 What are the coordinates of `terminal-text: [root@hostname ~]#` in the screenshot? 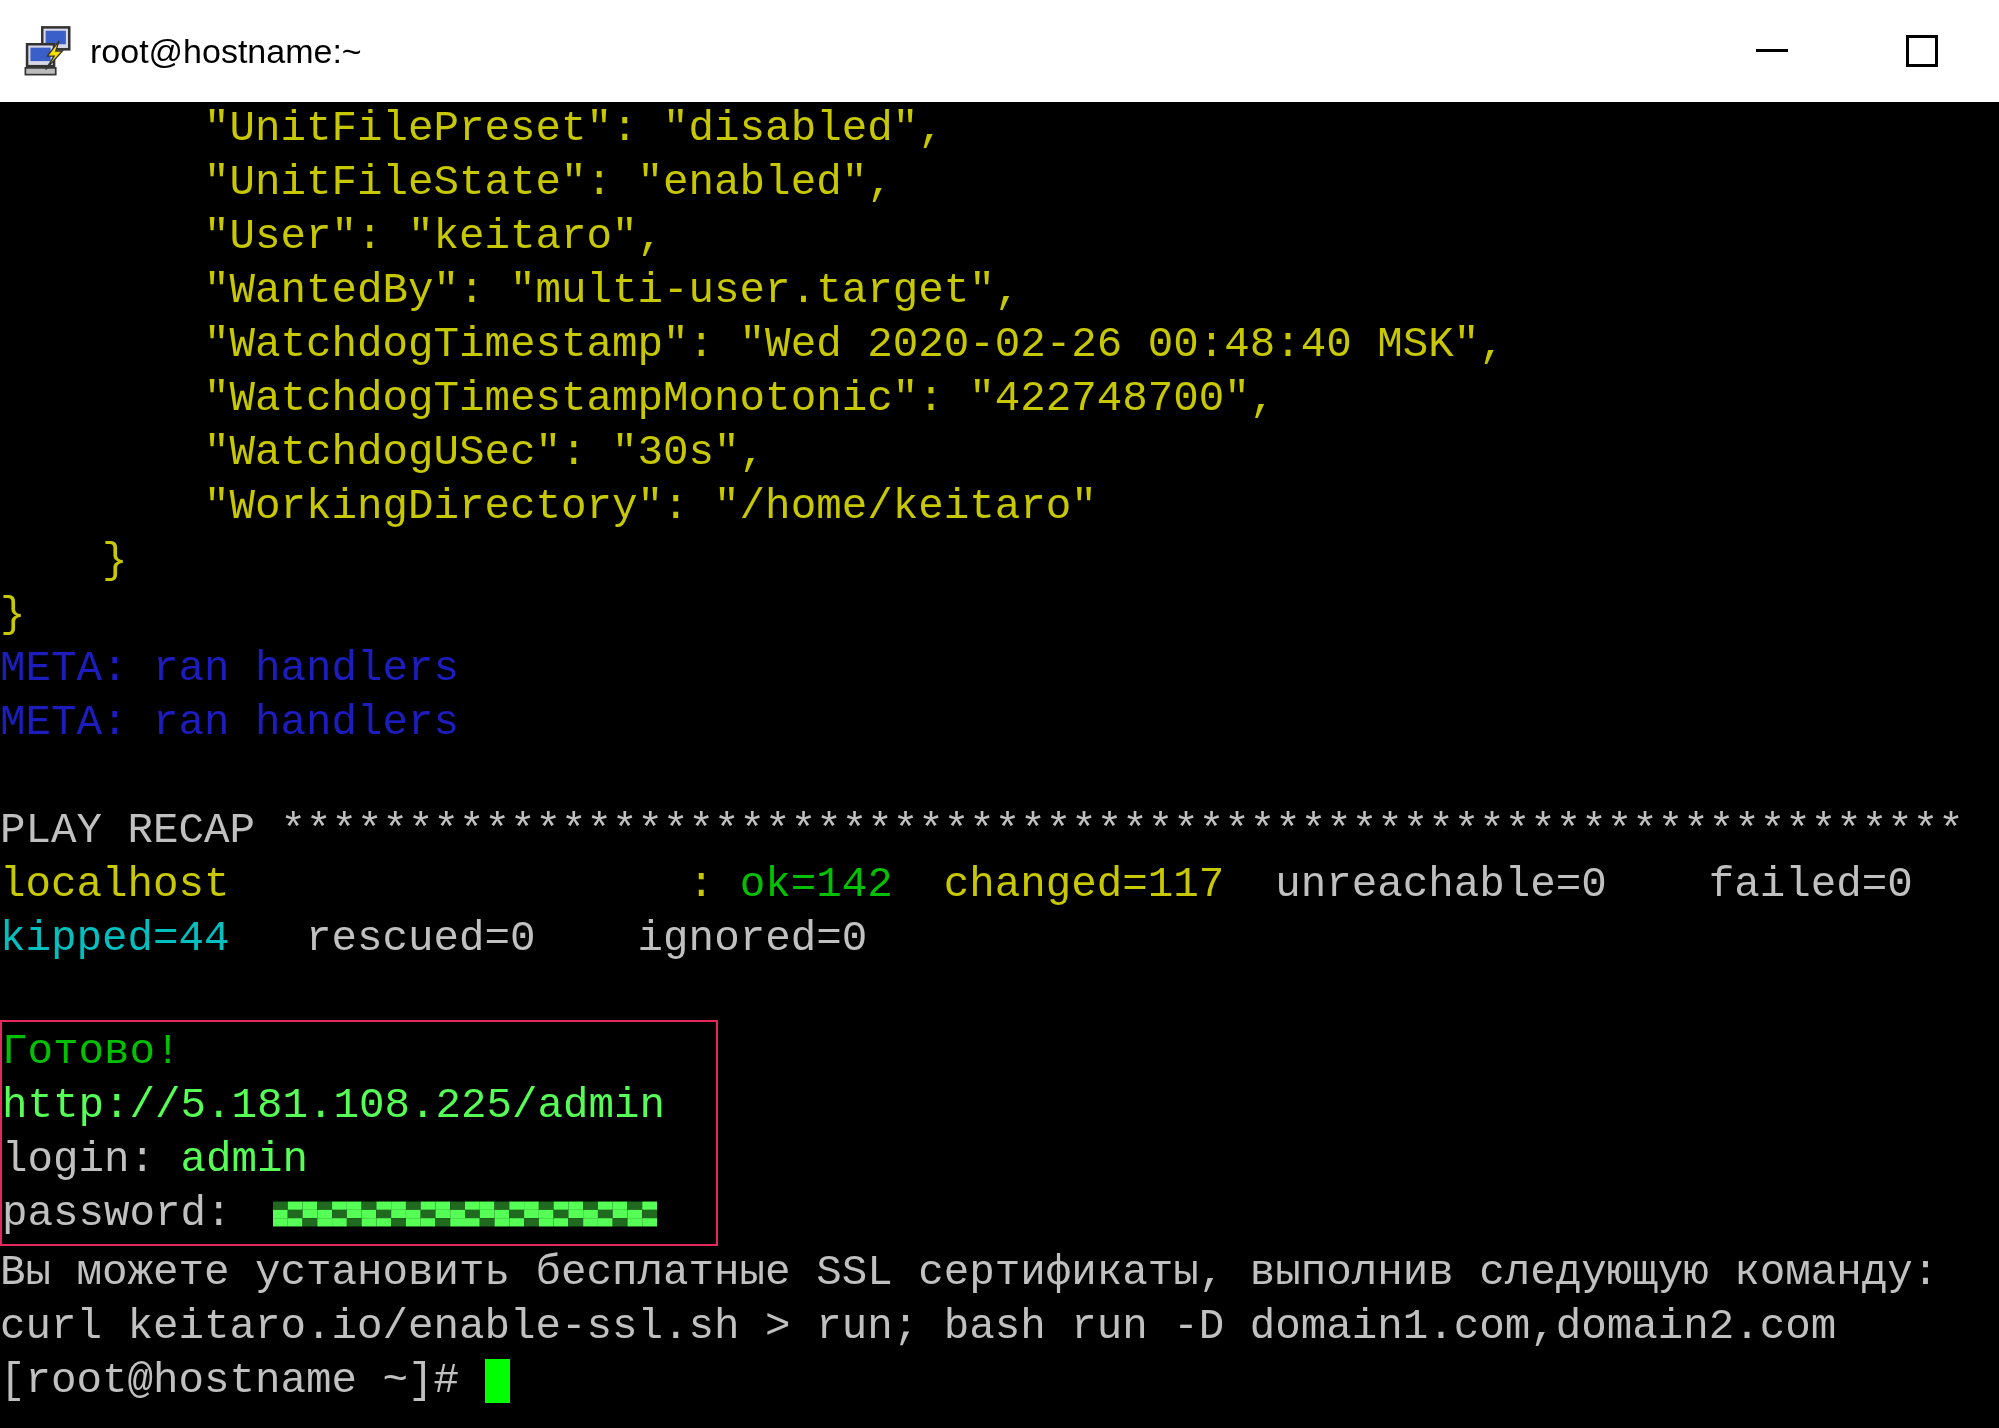 It's located at (230, 1381).